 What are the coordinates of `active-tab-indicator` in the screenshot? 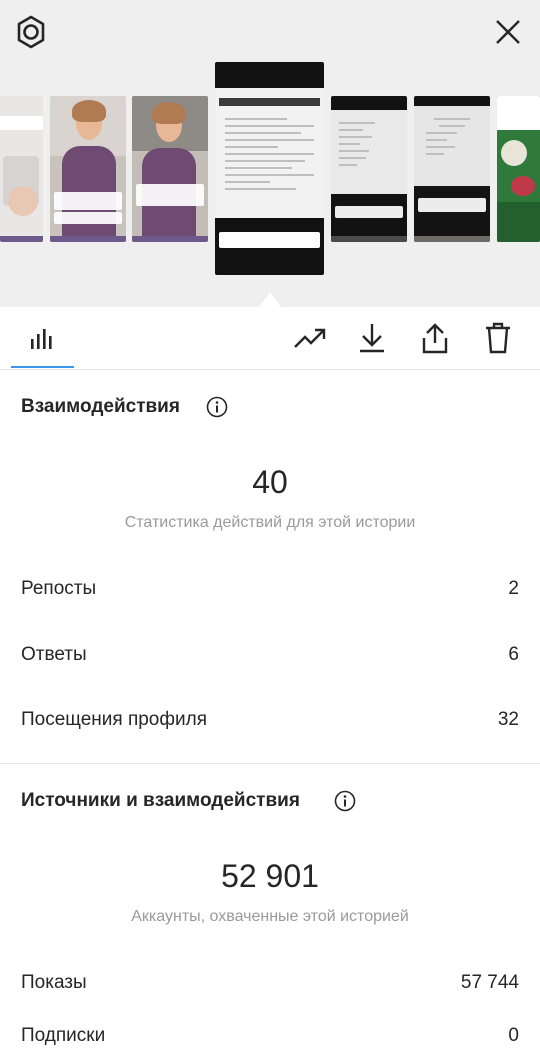 It's located at (42, 367).